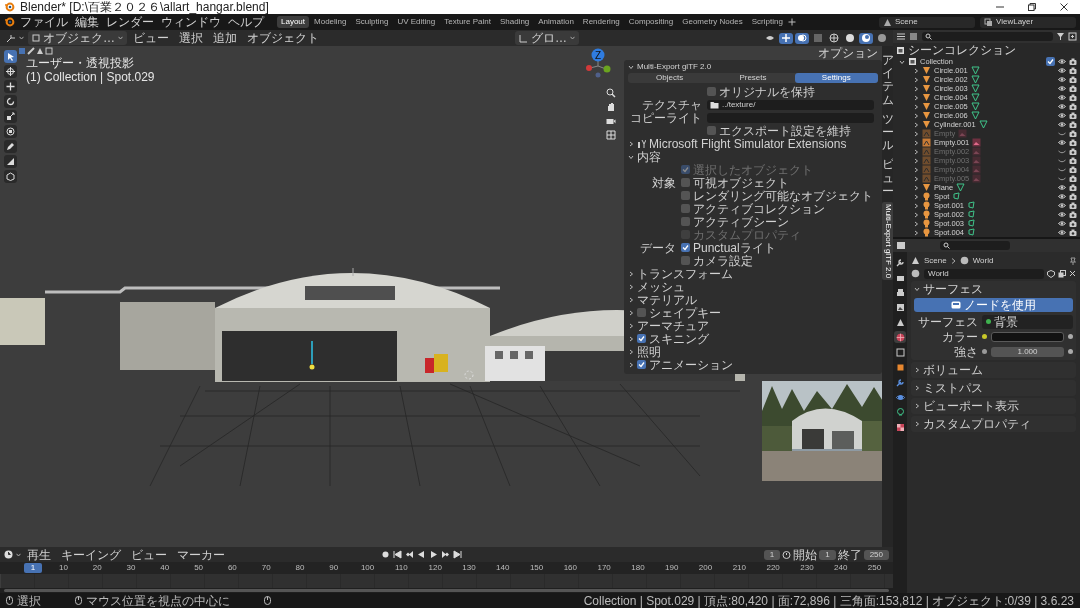 The height and width of the screenshot is (608, 1080). What do you see at coordinates (91, 554) in the screenshot?
I see `menu-item: キーイング` at bounding box center [91, 554].